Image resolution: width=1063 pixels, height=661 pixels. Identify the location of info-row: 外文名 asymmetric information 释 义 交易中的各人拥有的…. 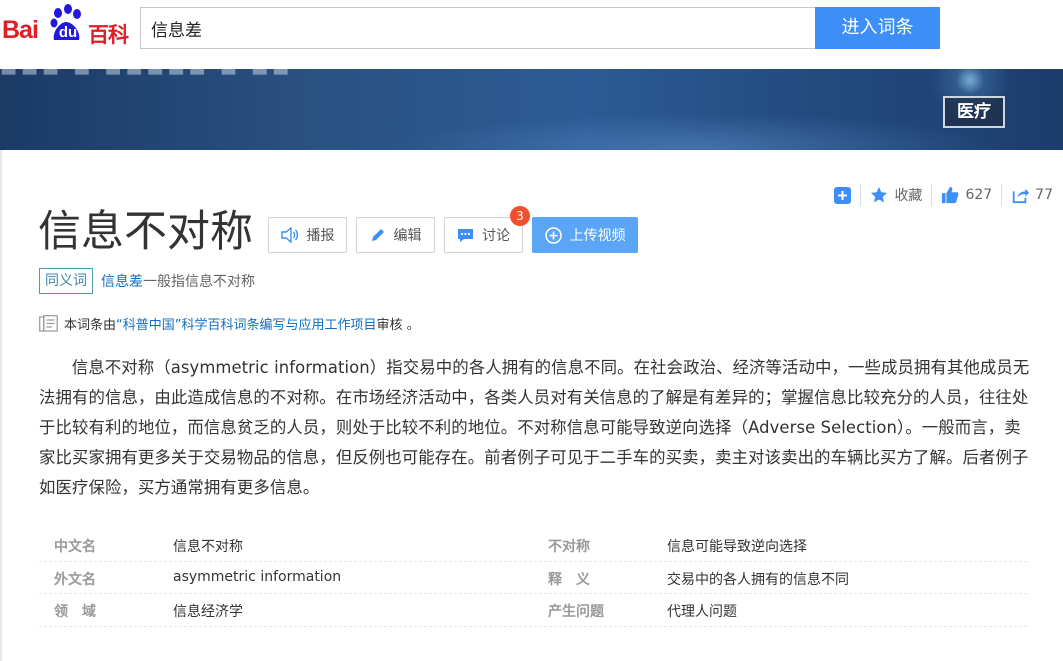
(533, 578).